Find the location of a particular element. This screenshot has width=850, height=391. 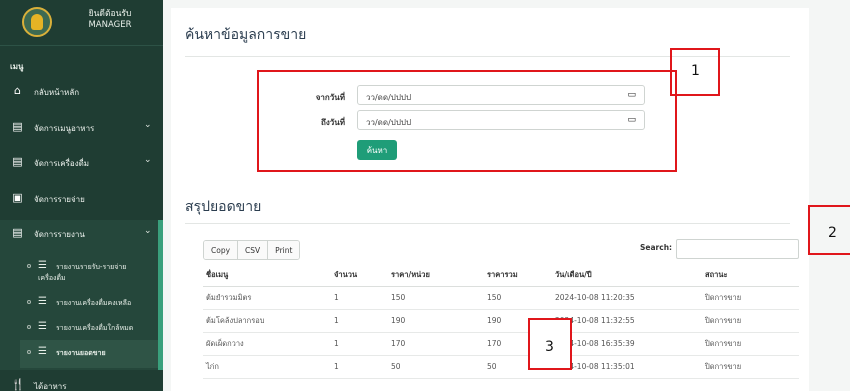

subitem-label-line2: เครื่องดื่ม is located at coordinates (52, 278).